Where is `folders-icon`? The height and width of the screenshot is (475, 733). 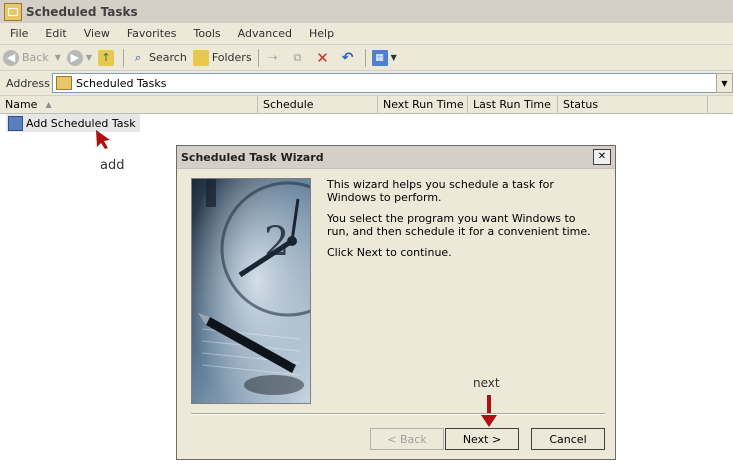
folders-icon is located at coordinates (200, 57).